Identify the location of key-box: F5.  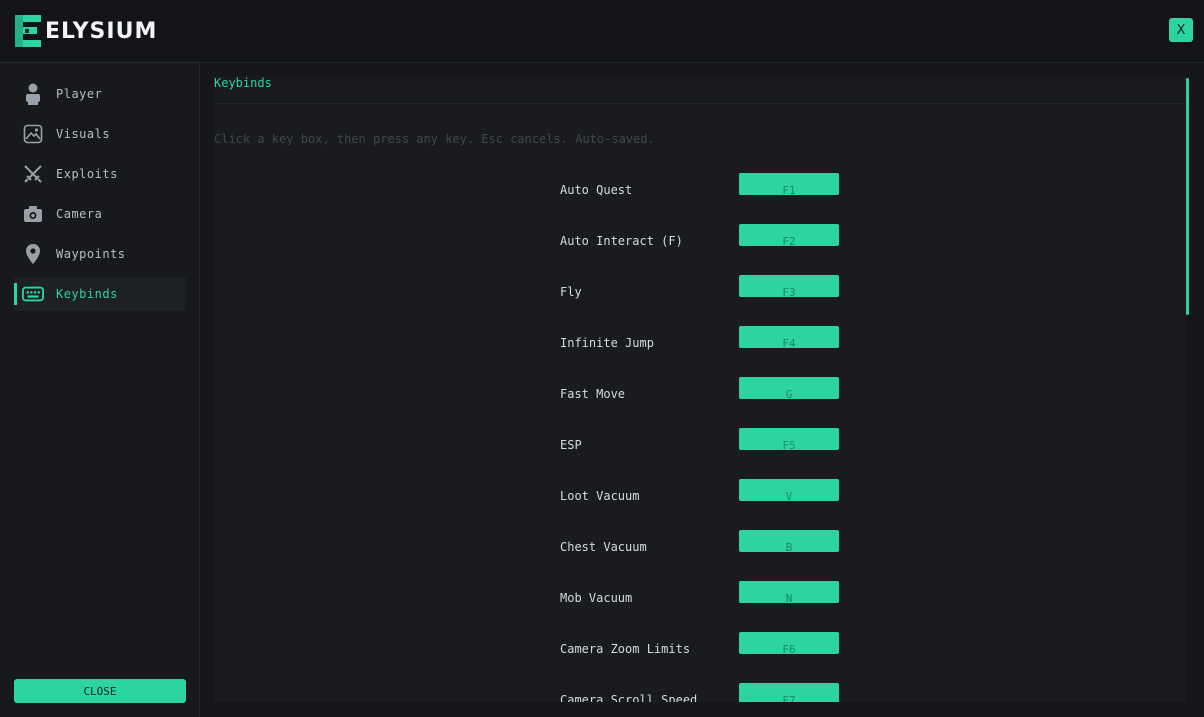
(789, 439).